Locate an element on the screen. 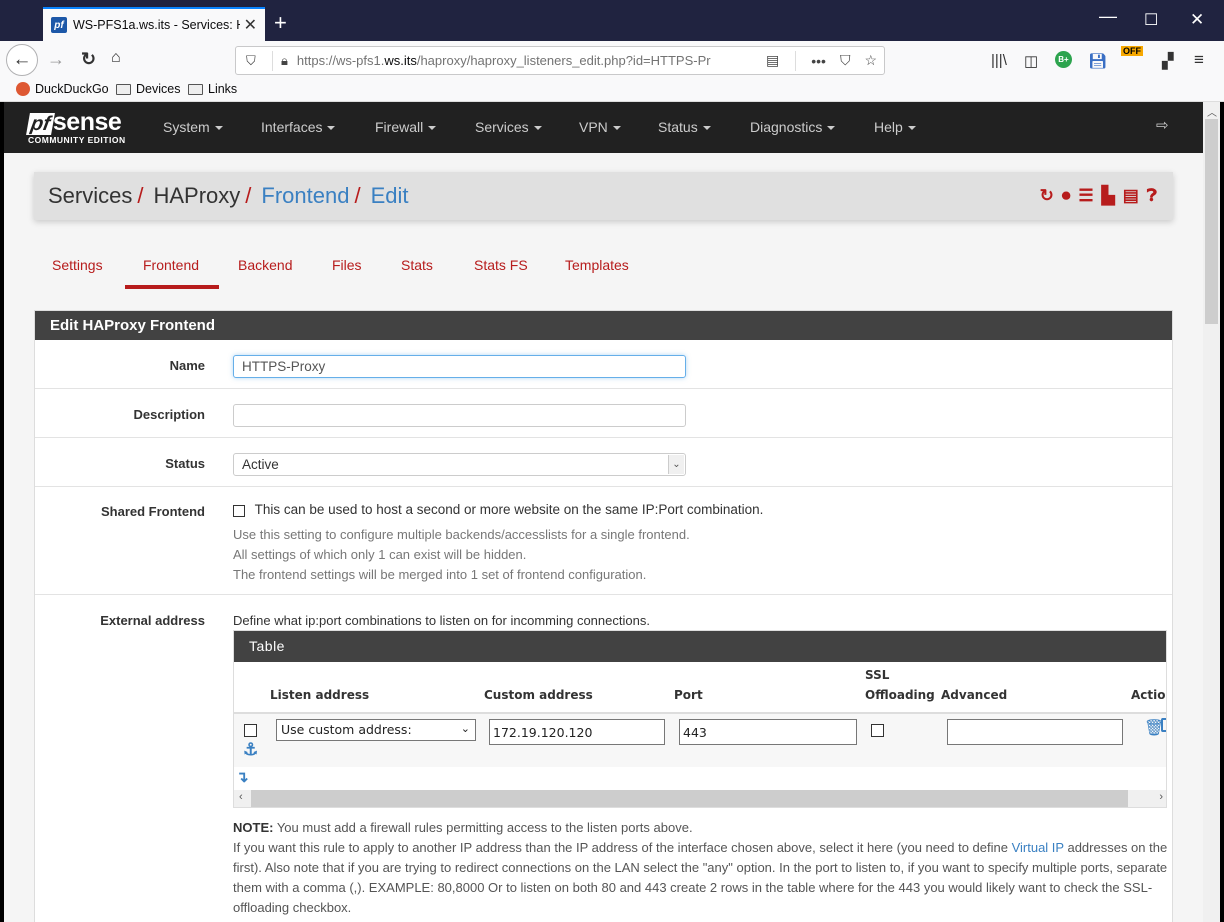 This screenshot has width=1224, height=922. port-input is located at coordinates (768, 732).